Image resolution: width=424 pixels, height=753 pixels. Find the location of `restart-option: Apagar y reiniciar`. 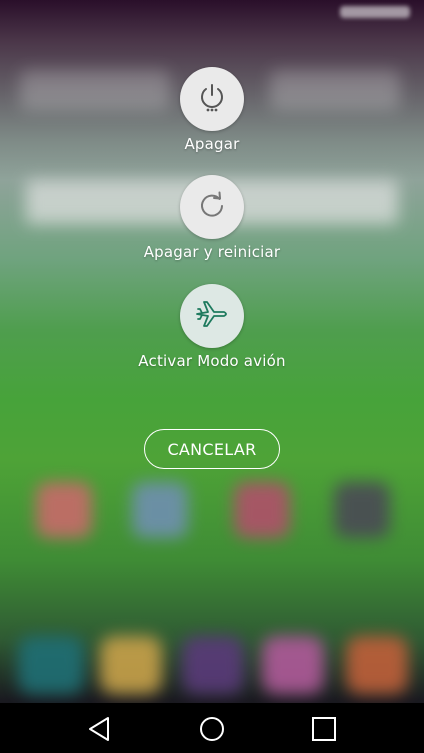

restart-option: Apagar y reiniciar is located at coordinates (212, 218).